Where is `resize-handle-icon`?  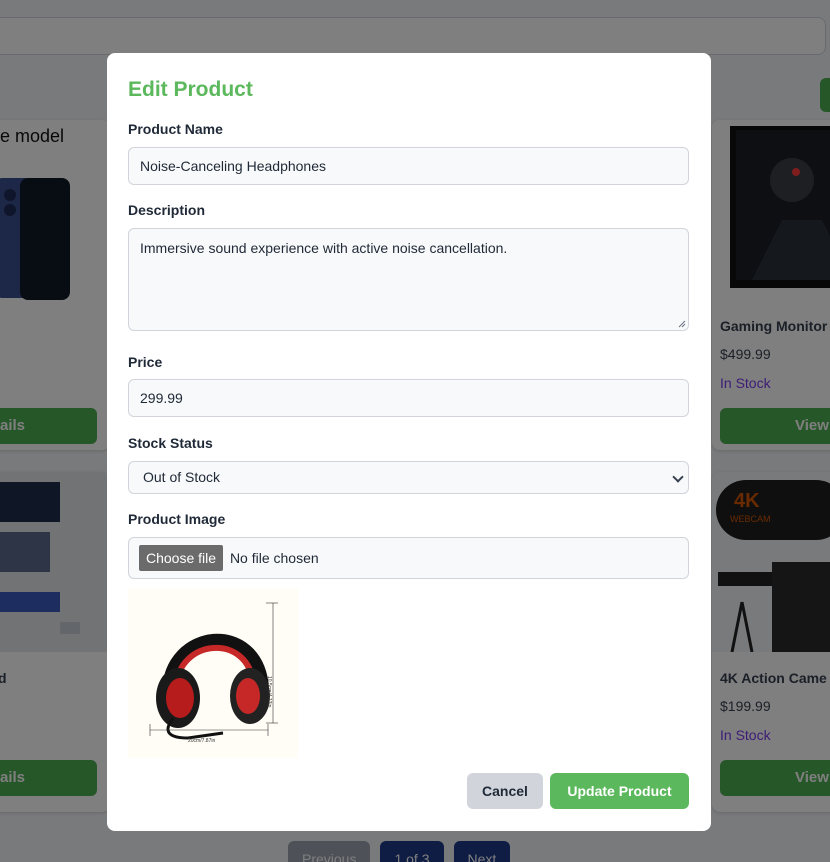 resize-handle-icon is located at coordinates (682, 324).